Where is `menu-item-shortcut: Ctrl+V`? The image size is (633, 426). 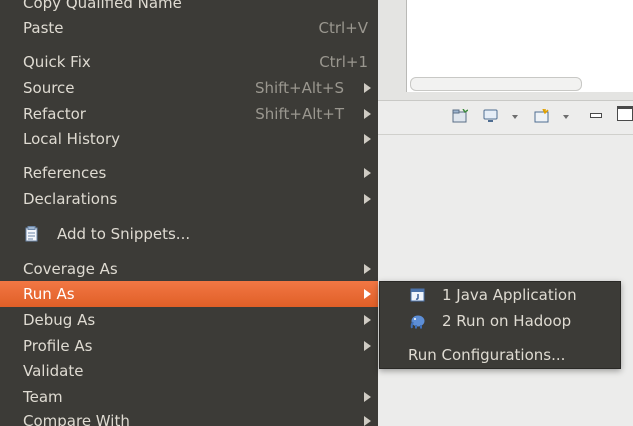 menu-item-shortcut: Ctrl+V is located at coordinates (343, 28).